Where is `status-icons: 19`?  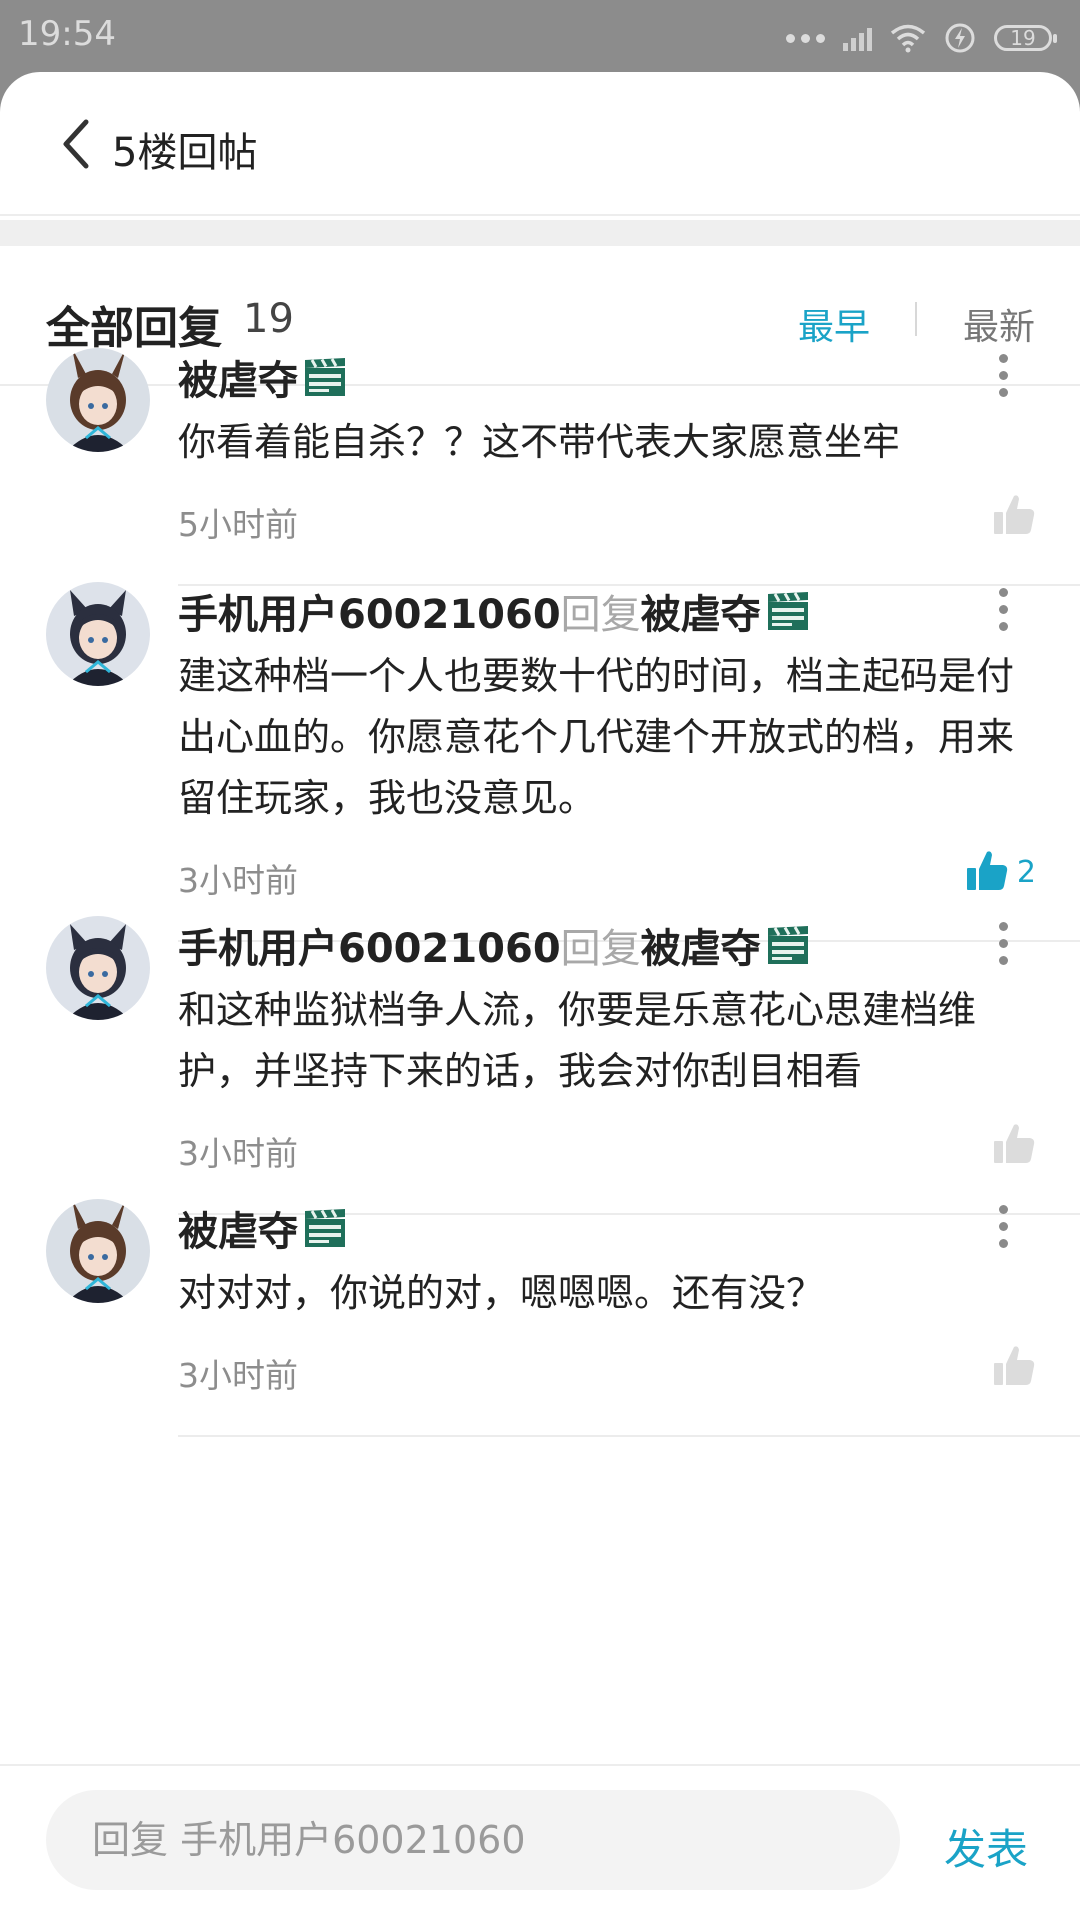 status-icons: 19 is located at coordinates (921, 38).